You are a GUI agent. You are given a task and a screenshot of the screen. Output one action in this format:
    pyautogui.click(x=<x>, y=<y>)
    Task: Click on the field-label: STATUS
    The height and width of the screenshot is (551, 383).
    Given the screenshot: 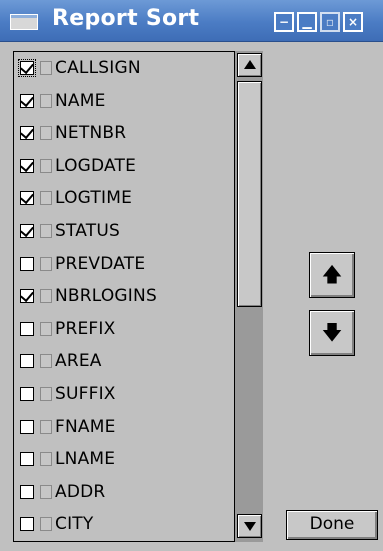 What is the action you would take?
    pyautogui.click(x=87, y=231)
    